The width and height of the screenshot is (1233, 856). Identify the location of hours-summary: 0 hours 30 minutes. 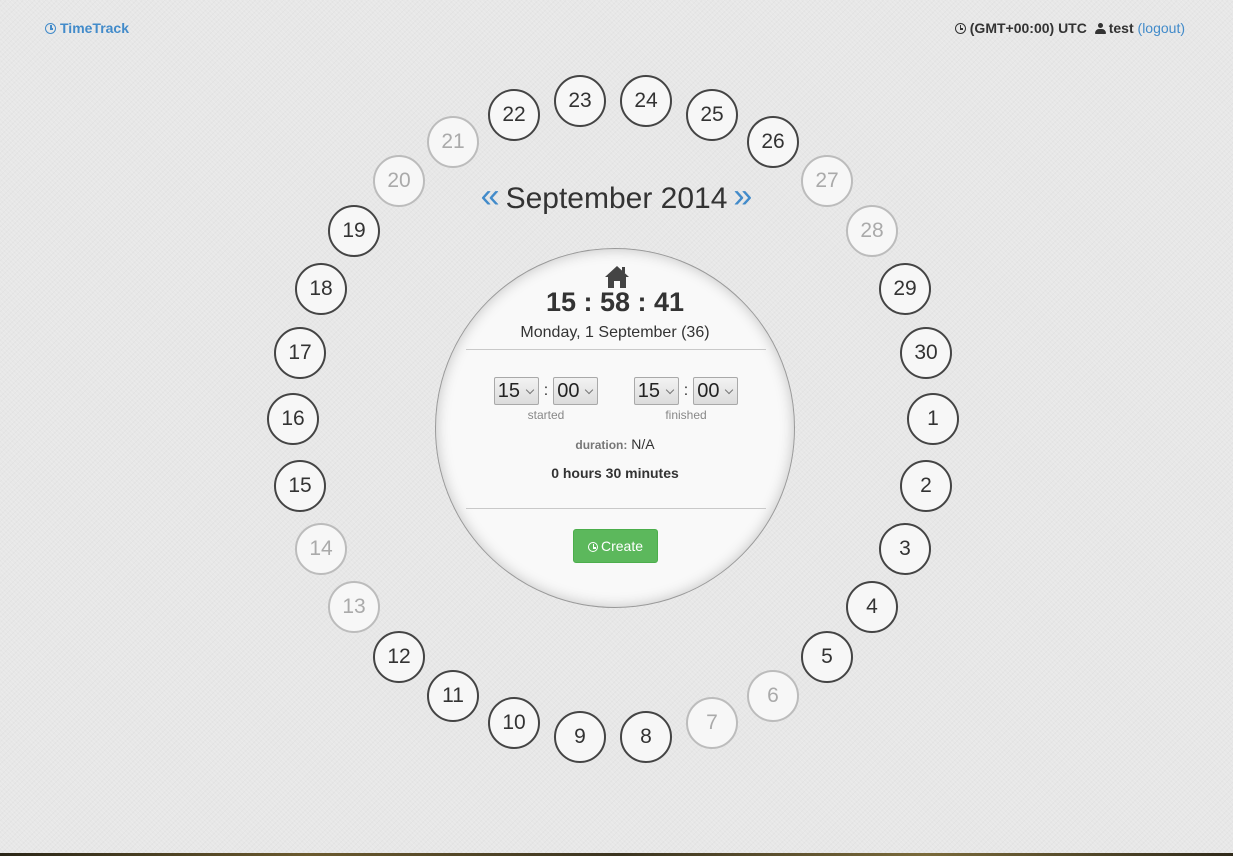
(615, 473).